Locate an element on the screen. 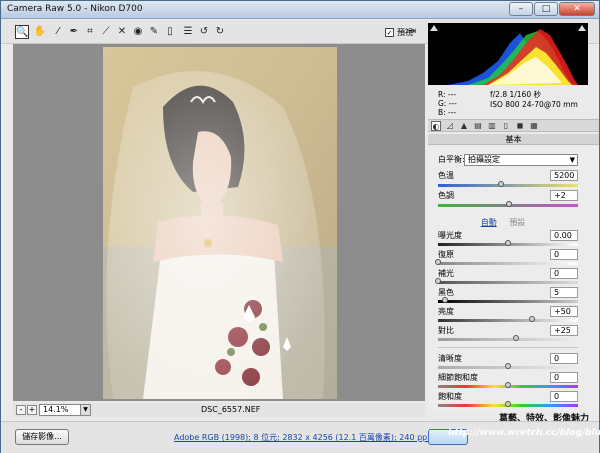 This screenshot has height=453, width=600. slider-label: 補光 is located at coordinates (446, 273).